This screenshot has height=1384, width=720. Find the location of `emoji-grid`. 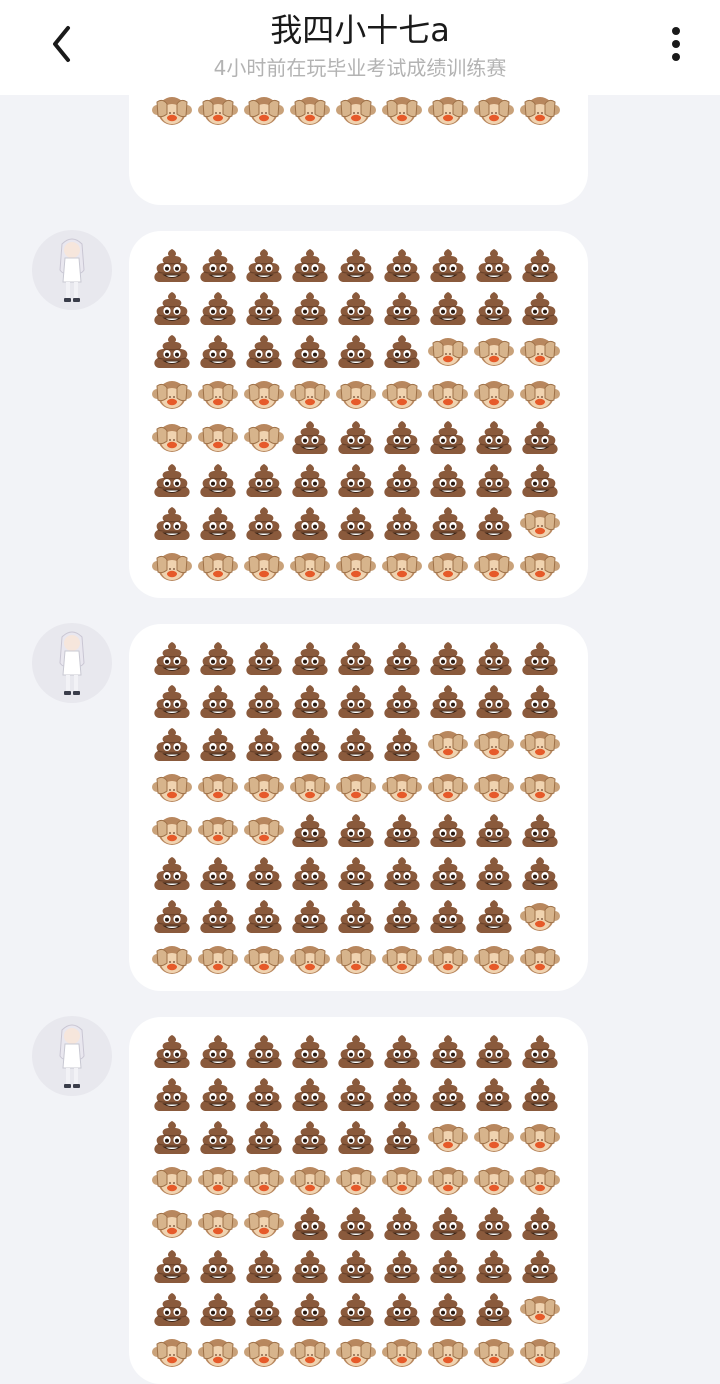

emoji-grid is located at coordinates (356, 1201).